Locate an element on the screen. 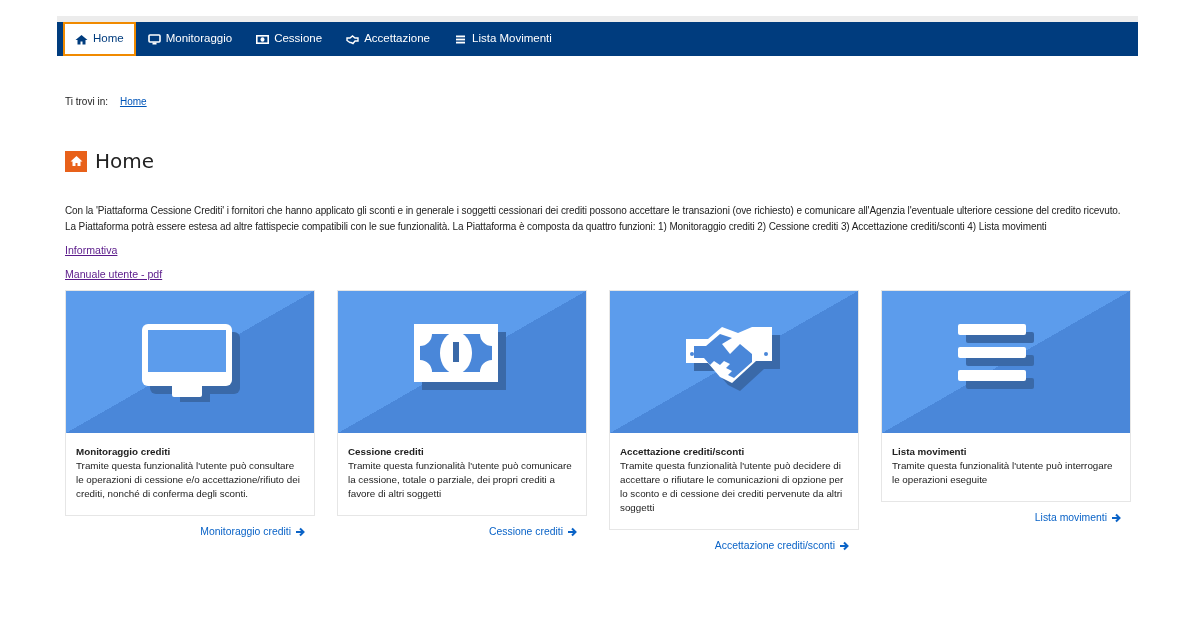  nav-tab: Monitoraggio is located at coordinates (190, 39).